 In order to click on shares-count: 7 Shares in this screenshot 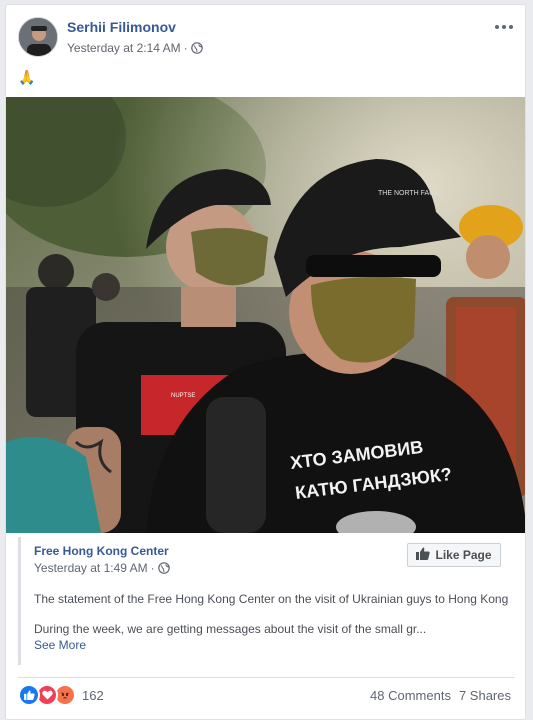, I will do `click(485, 695)`.